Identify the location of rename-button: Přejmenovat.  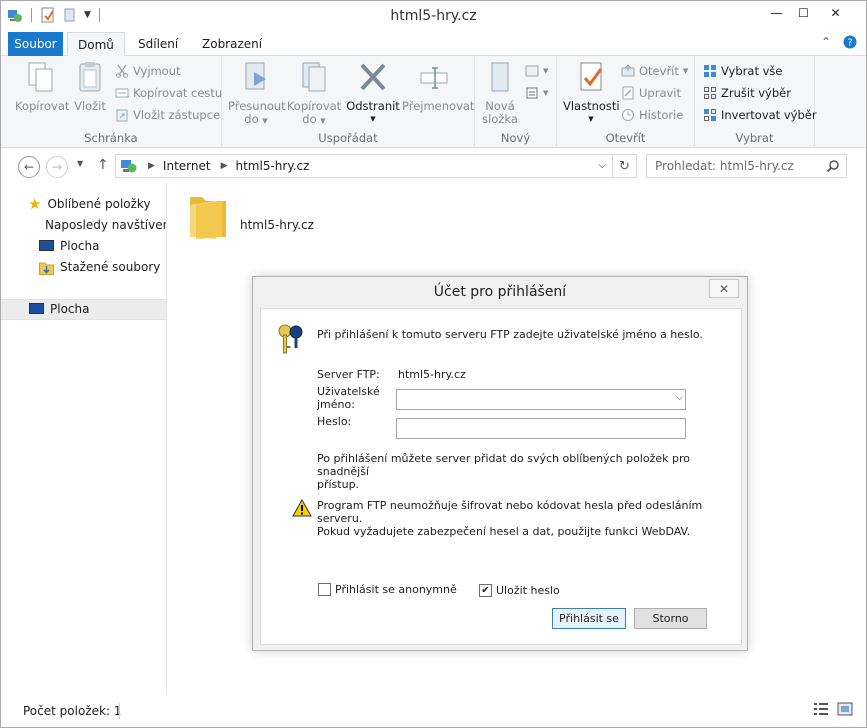
(438, 86).